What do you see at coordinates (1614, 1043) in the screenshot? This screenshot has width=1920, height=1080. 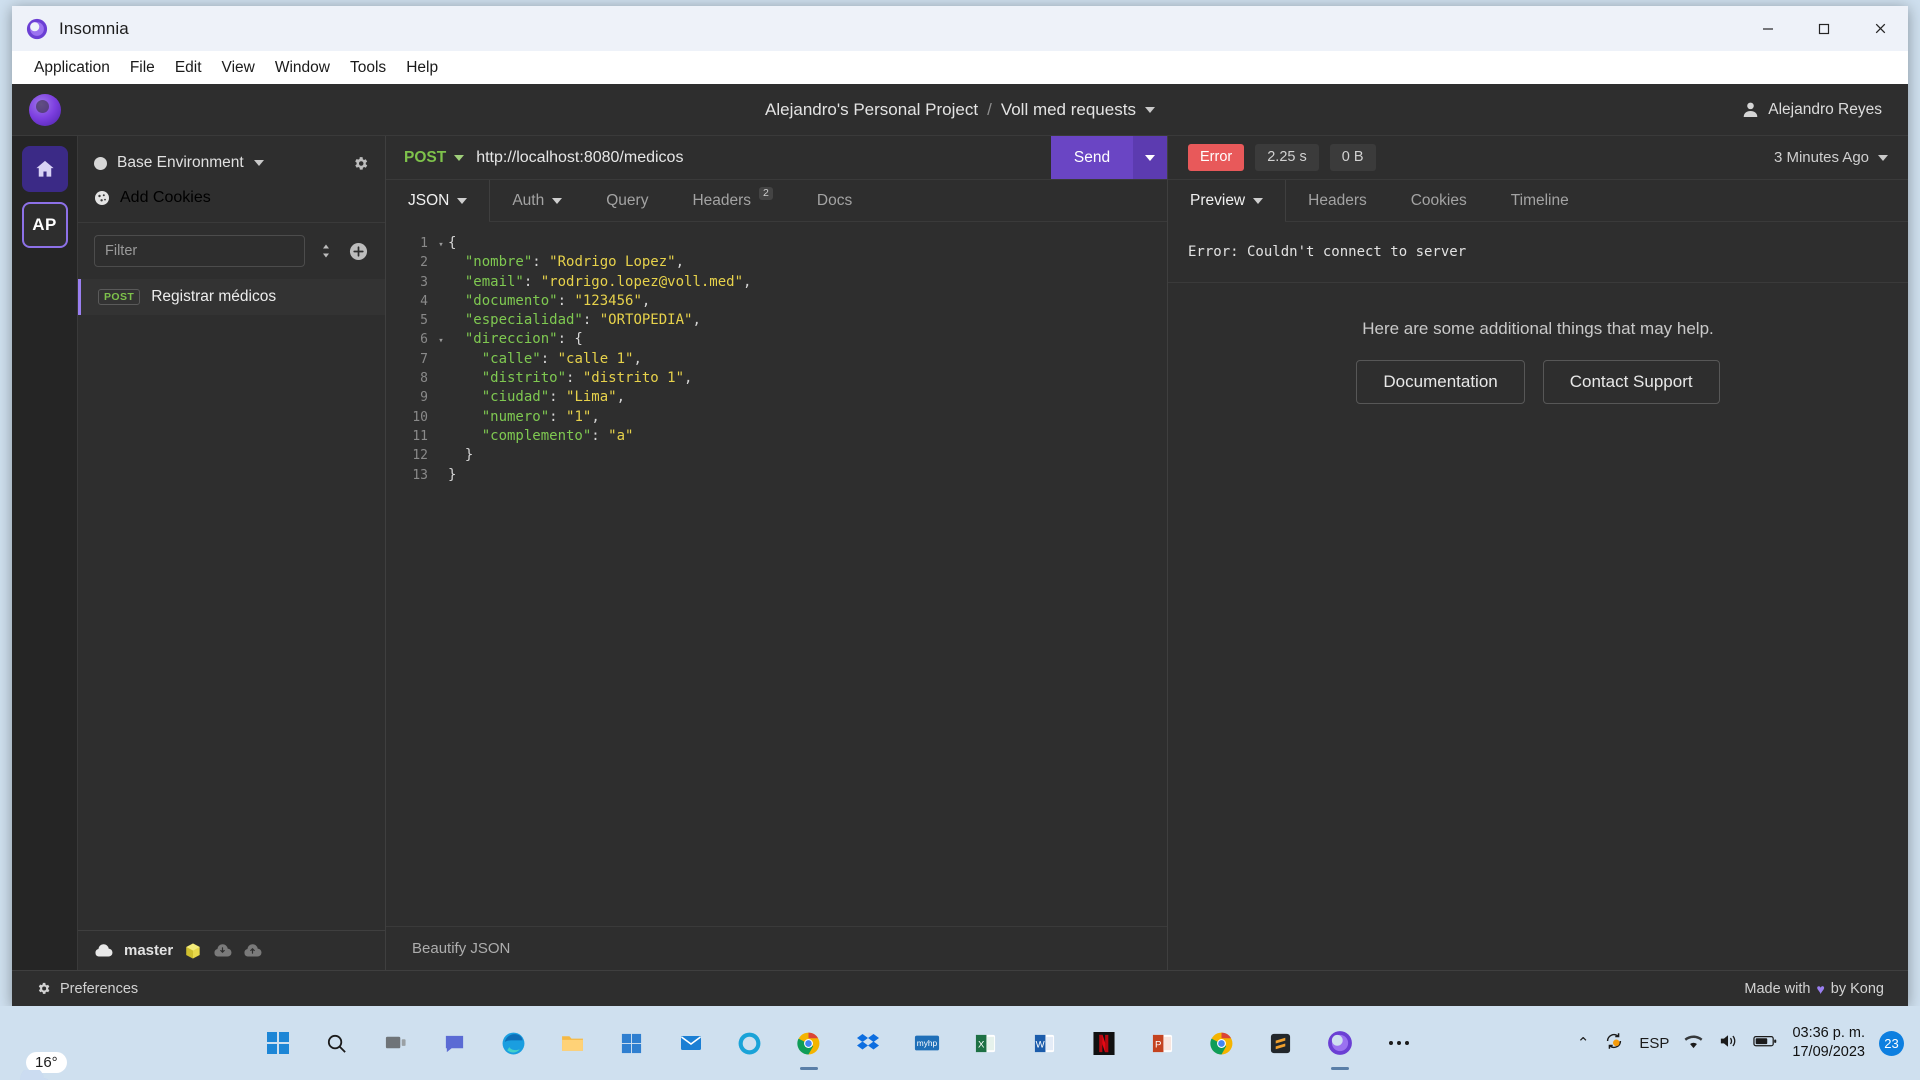 I see `sync-button` at bounding box center [1614, 1043].